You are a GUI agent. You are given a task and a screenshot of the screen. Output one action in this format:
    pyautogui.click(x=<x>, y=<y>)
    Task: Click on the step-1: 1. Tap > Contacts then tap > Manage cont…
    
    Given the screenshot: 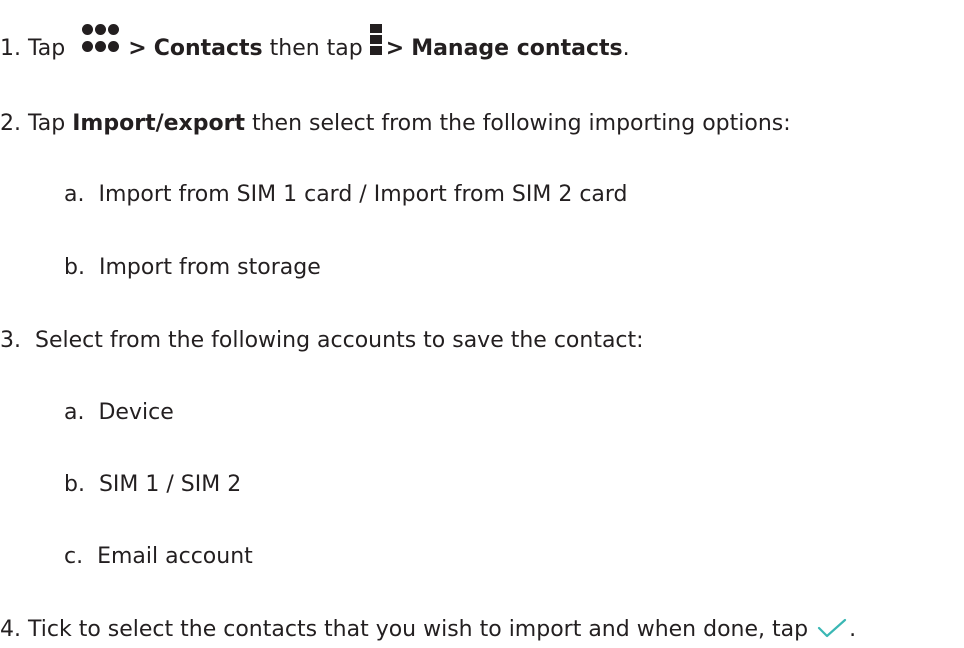 What is the action you would take?
    pyautogui.click(x=315, y=44)
    